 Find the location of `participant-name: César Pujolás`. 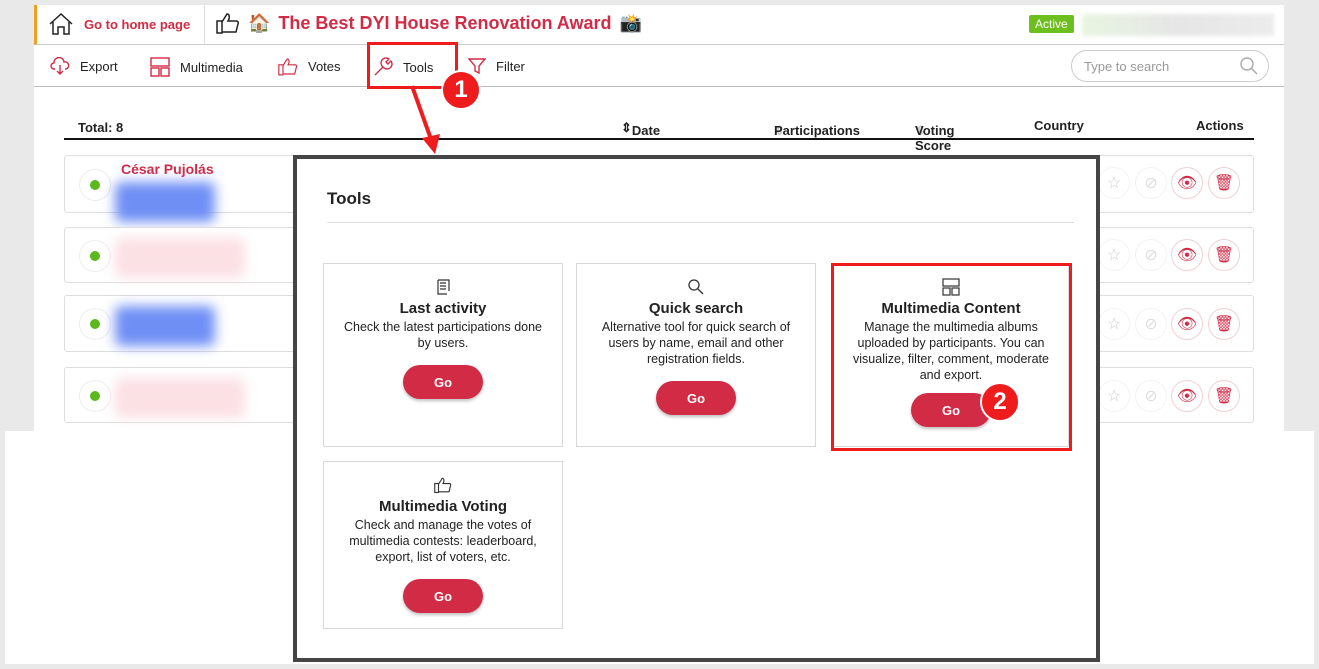

participant-name: César Pujolás is located at coordinates (167, 169).